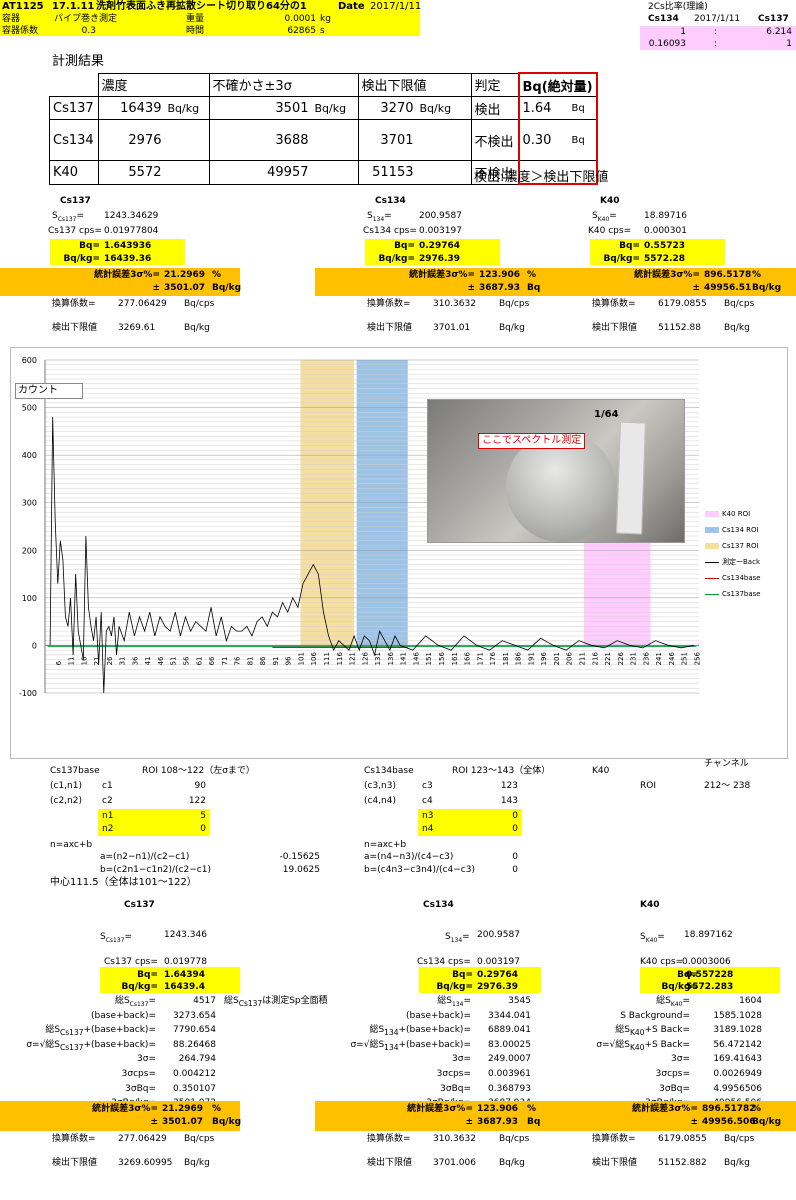 The width and height of the screenshot is (796, 1200). I want to click on cs134-det-s3cps-label: 3σcps=, so click(453, 1074).